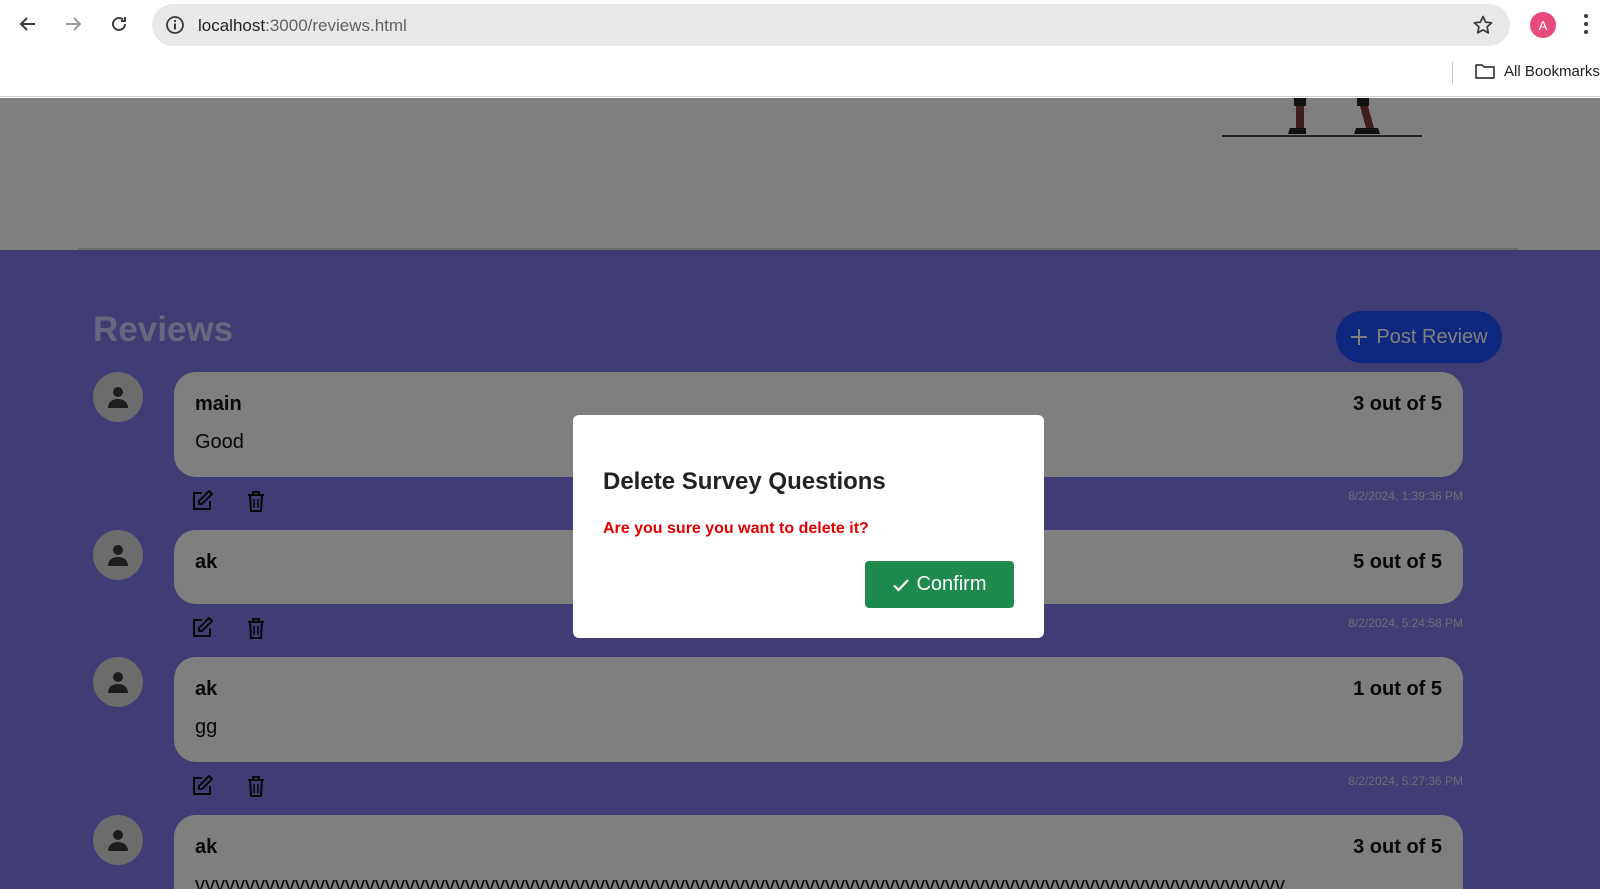 This screenshot has height=889, width=1600. Describe the element at coordinates (744, 481) in the screenshot. I see `dialog-title: Delete Survey Questions` at that location.